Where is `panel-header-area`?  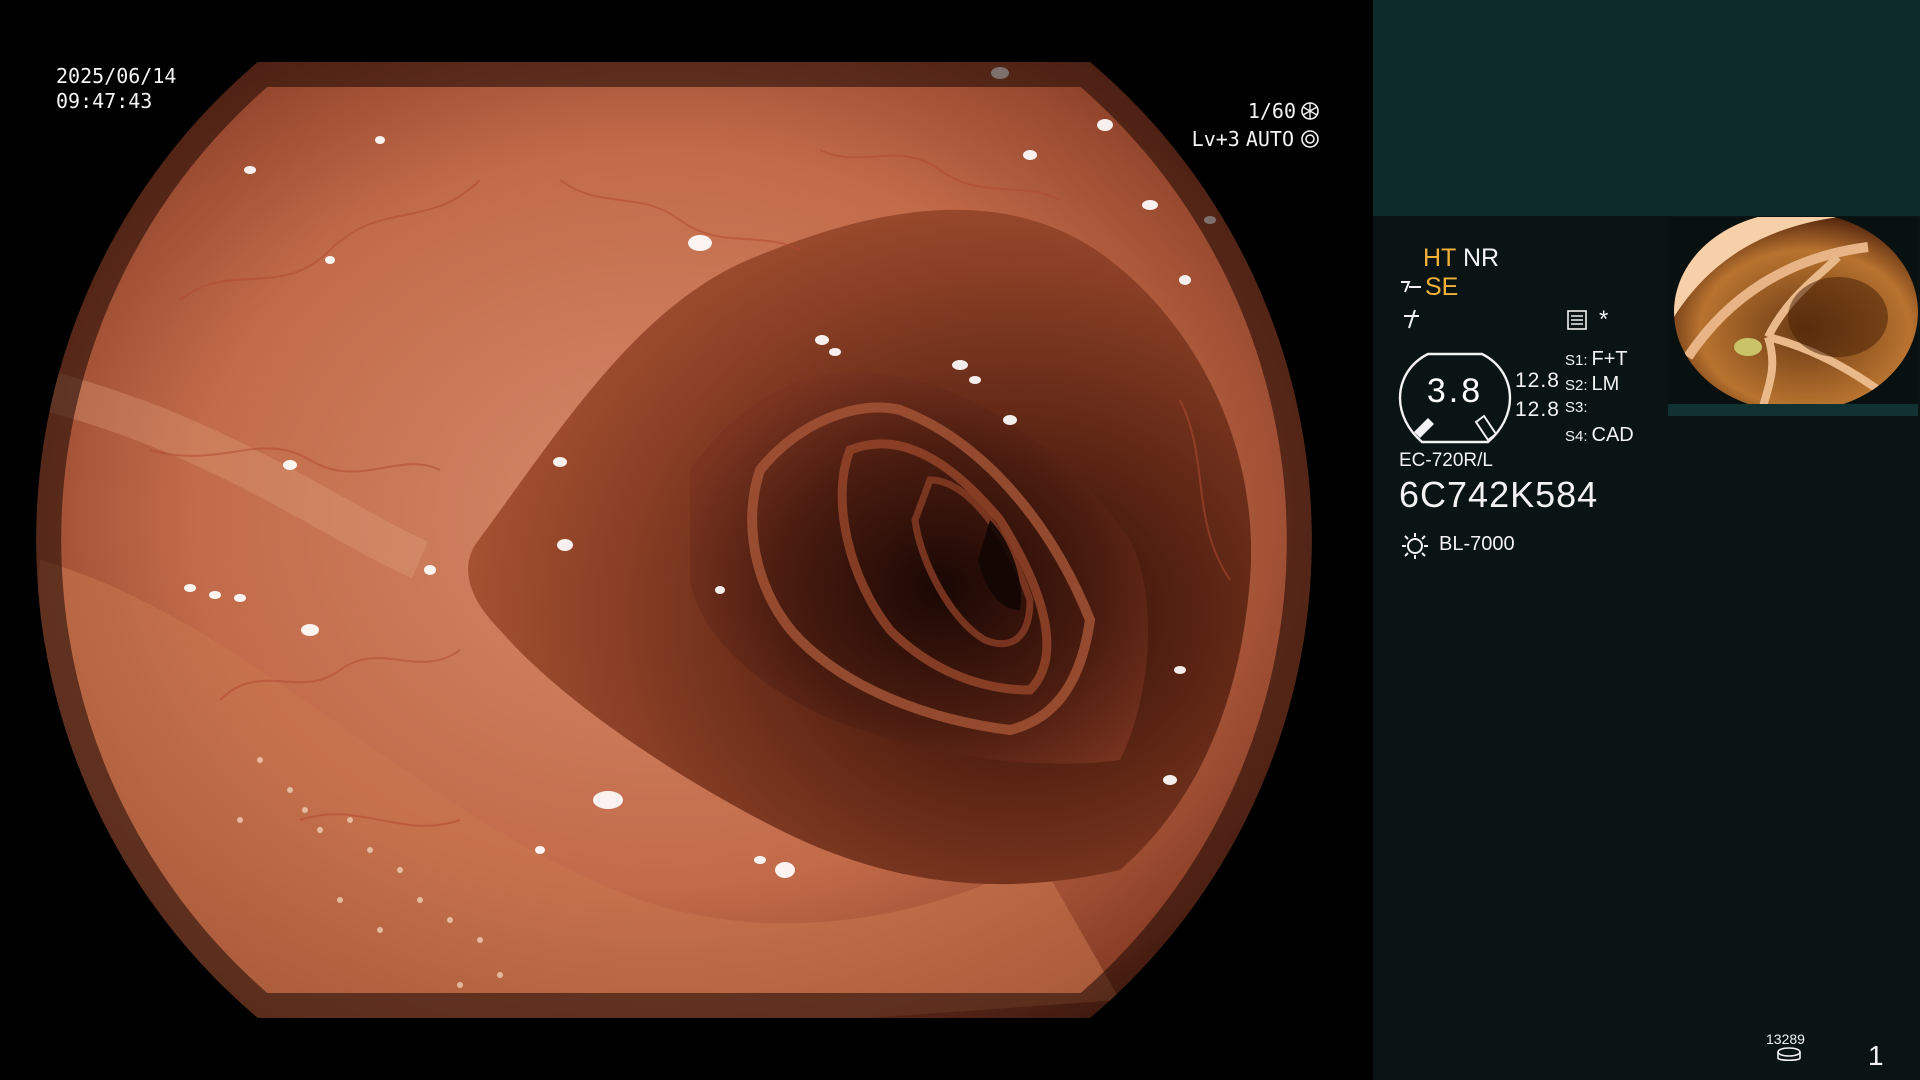 panel-header-area is located at coordinates (1646, 108).